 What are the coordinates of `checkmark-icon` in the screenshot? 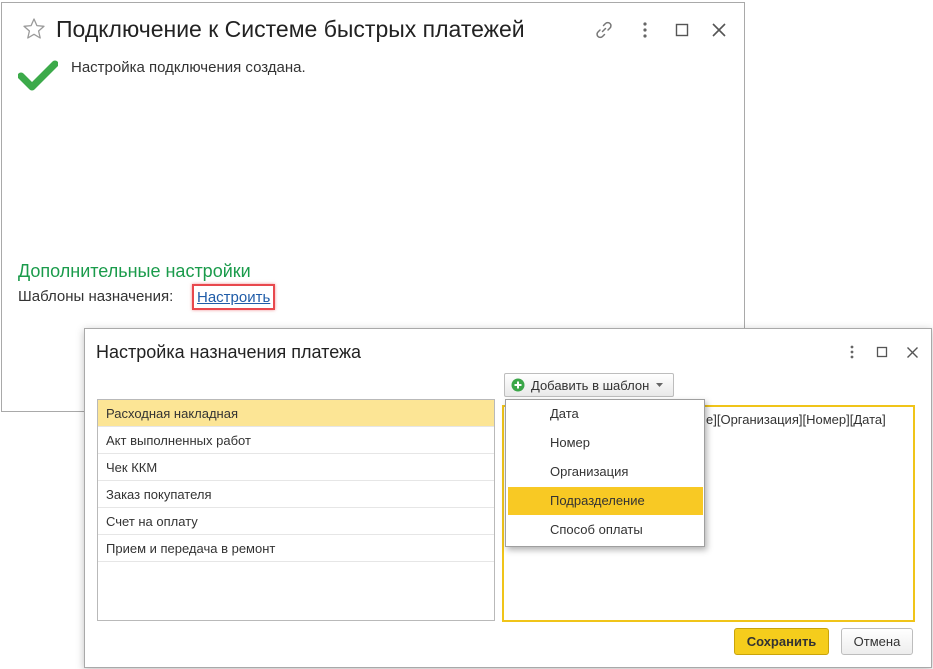 It's located at (38, 75).